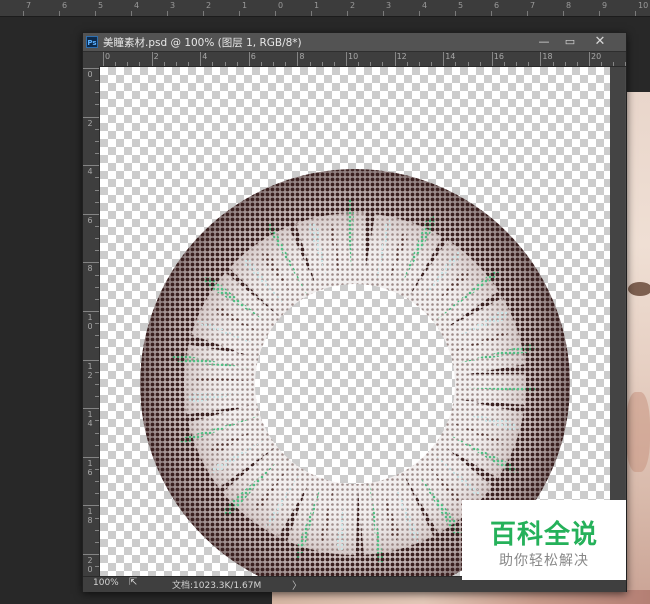 This screenshot has width=650, height=604. What do you see at coordinates (638, 432) in the screenshot?
I see `photo-cheek` at bounding box center [638, 432].